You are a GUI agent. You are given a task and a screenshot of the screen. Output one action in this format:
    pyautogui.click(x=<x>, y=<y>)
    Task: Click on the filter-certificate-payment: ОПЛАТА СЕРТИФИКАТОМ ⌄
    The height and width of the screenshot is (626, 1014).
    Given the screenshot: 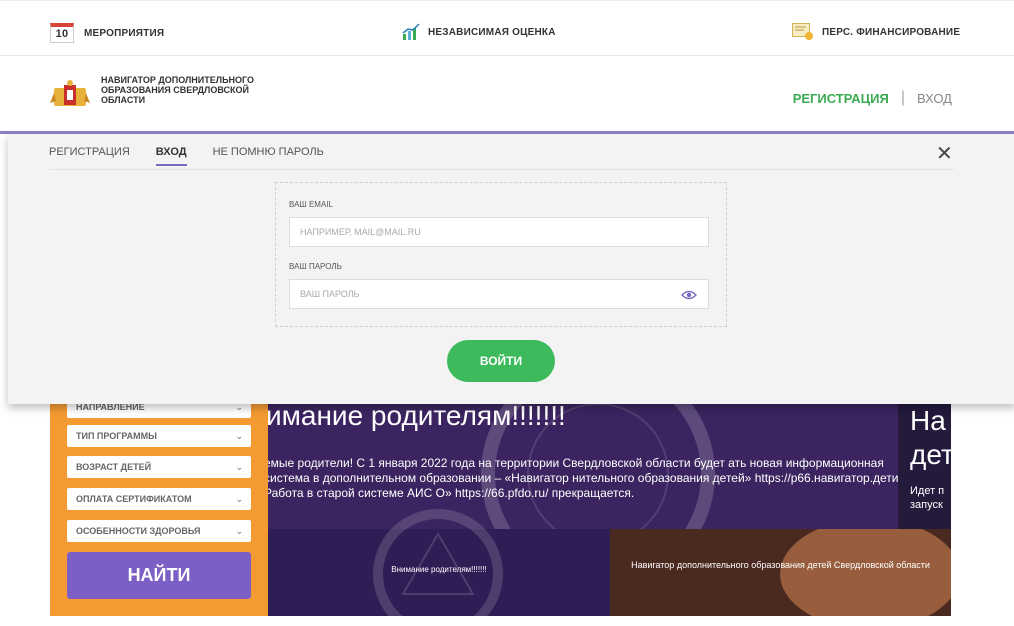 What is the action you would take?
    pyautogui.click(x=159, y=499)
    